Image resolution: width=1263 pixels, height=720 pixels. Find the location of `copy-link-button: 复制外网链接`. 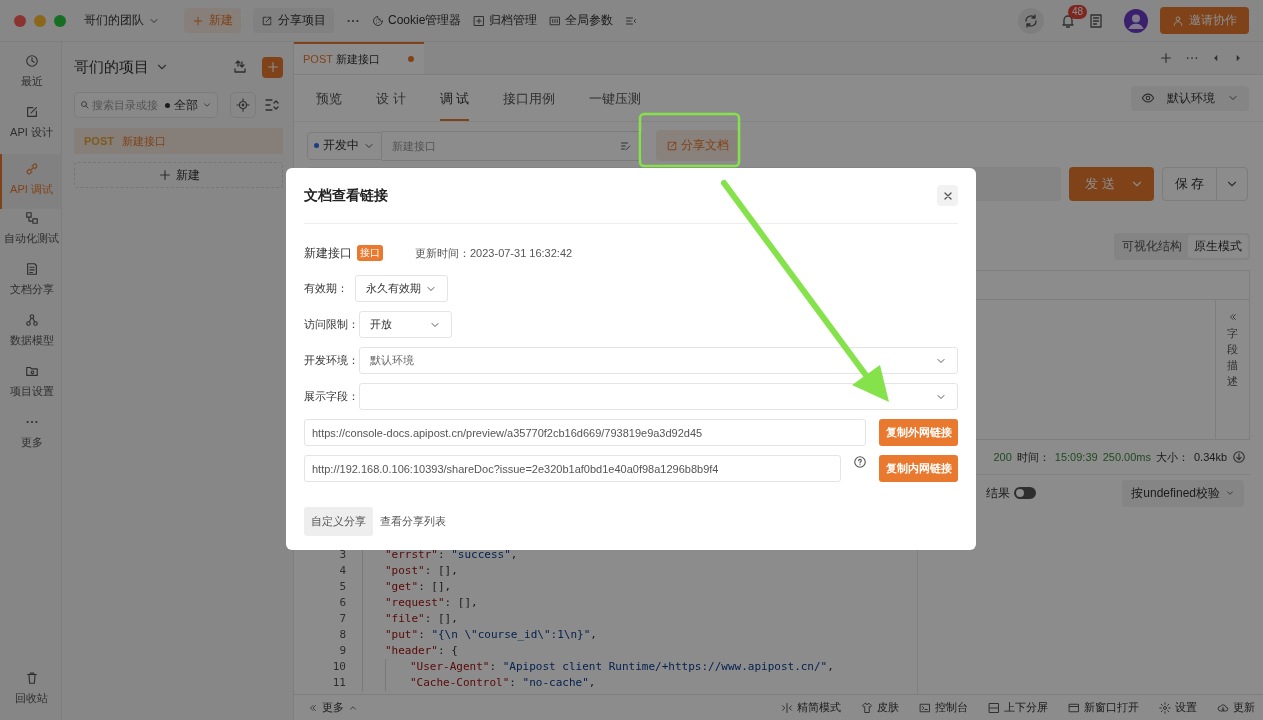

copy-link-button: 复制外网链接 is located at coordinates (918, 432).